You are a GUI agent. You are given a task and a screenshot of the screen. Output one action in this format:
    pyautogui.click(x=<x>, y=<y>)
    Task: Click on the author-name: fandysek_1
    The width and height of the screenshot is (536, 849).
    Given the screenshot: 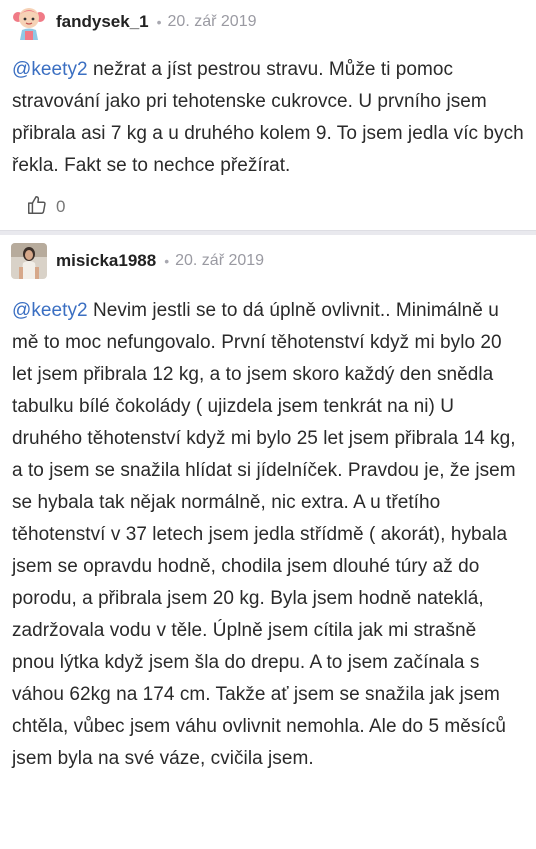 What is the action you would take?
    pyautogui.click(x=102, y=22)
    